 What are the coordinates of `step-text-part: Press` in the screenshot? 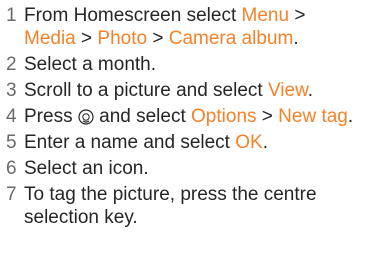 It's located at (51, 116).